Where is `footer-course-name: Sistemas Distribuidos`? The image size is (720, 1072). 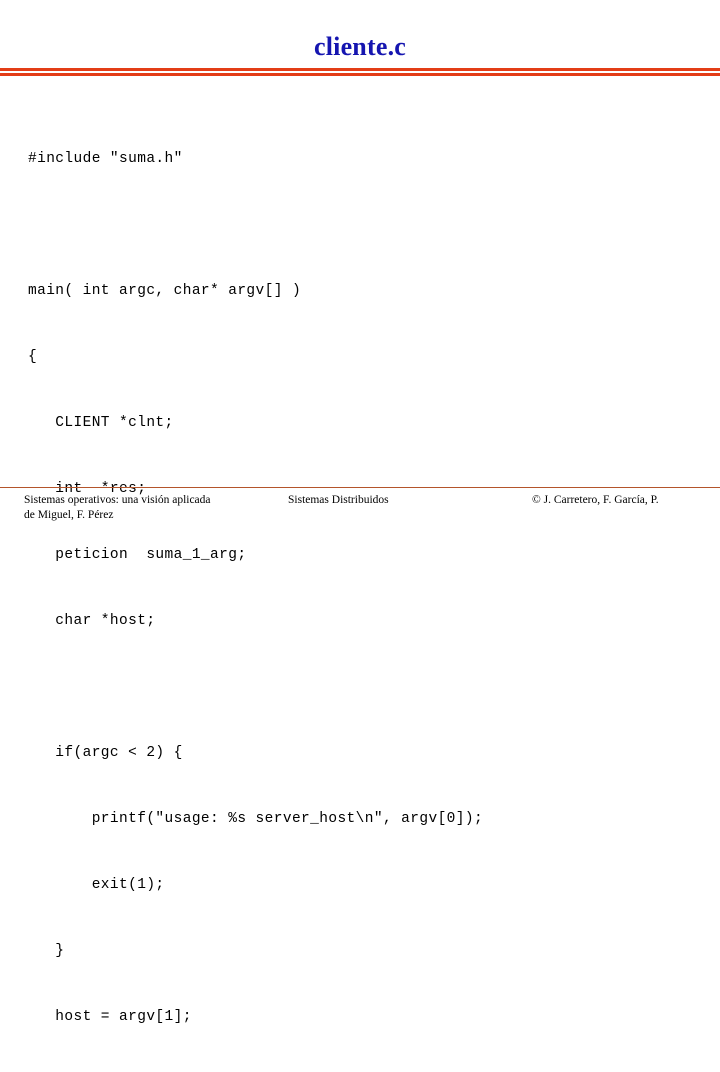
footer-course-name: Sistemas Distribuidos is located at coordinates (338, 500).